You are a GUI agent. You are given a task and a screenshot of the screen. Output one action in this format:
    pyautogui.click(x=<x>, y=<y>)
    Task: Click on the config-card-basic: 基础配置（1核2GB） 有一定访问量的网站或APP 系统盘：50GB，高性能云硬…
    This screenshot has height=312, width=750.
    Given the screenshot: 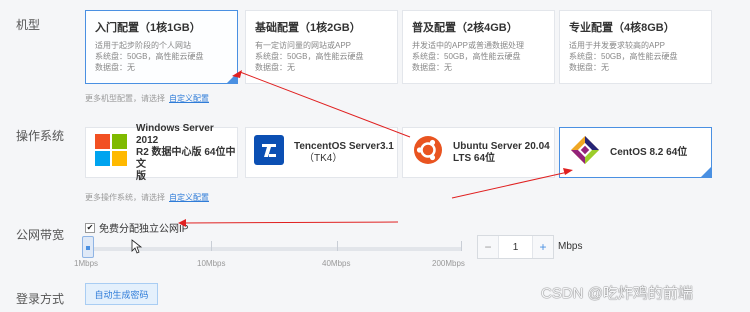 What is the action you would take?
    pyautogui.click(x=321, y=47)
    